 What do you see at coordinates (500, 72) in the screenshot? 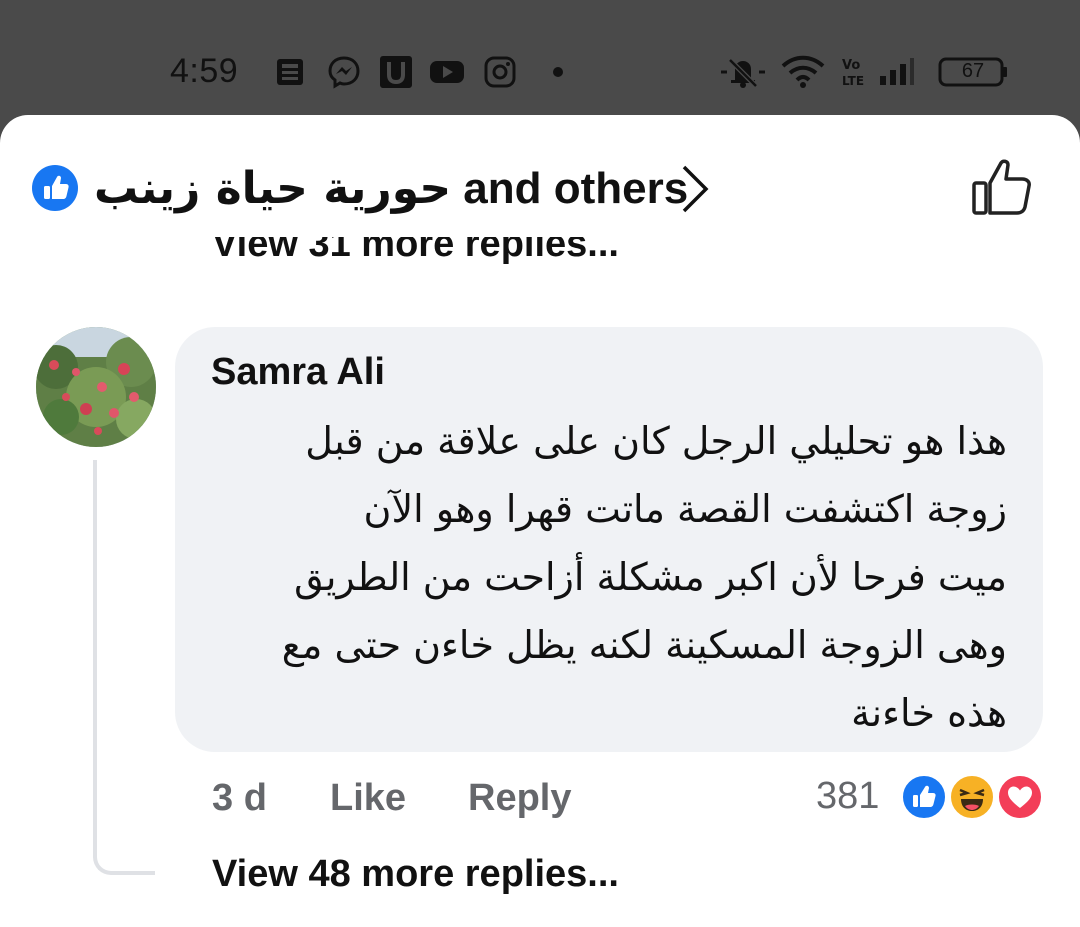
I see `instagram-icon` at bounding box center [500, 72].